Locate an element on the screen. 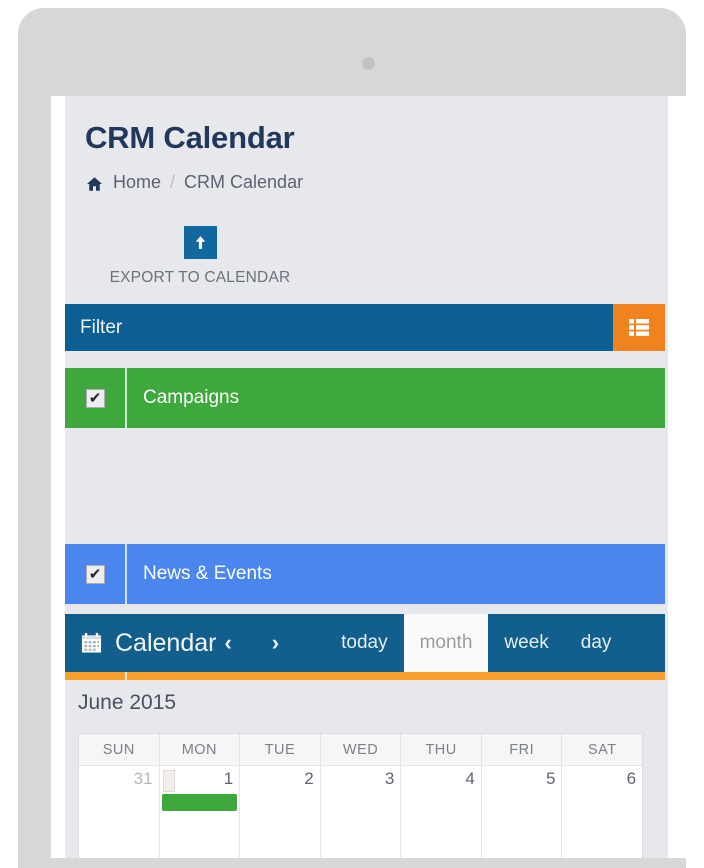 Image resolution: width=704 pixels, height=868 pixels. weekday-header-sun: SUN is located at coordinates (119, 749).